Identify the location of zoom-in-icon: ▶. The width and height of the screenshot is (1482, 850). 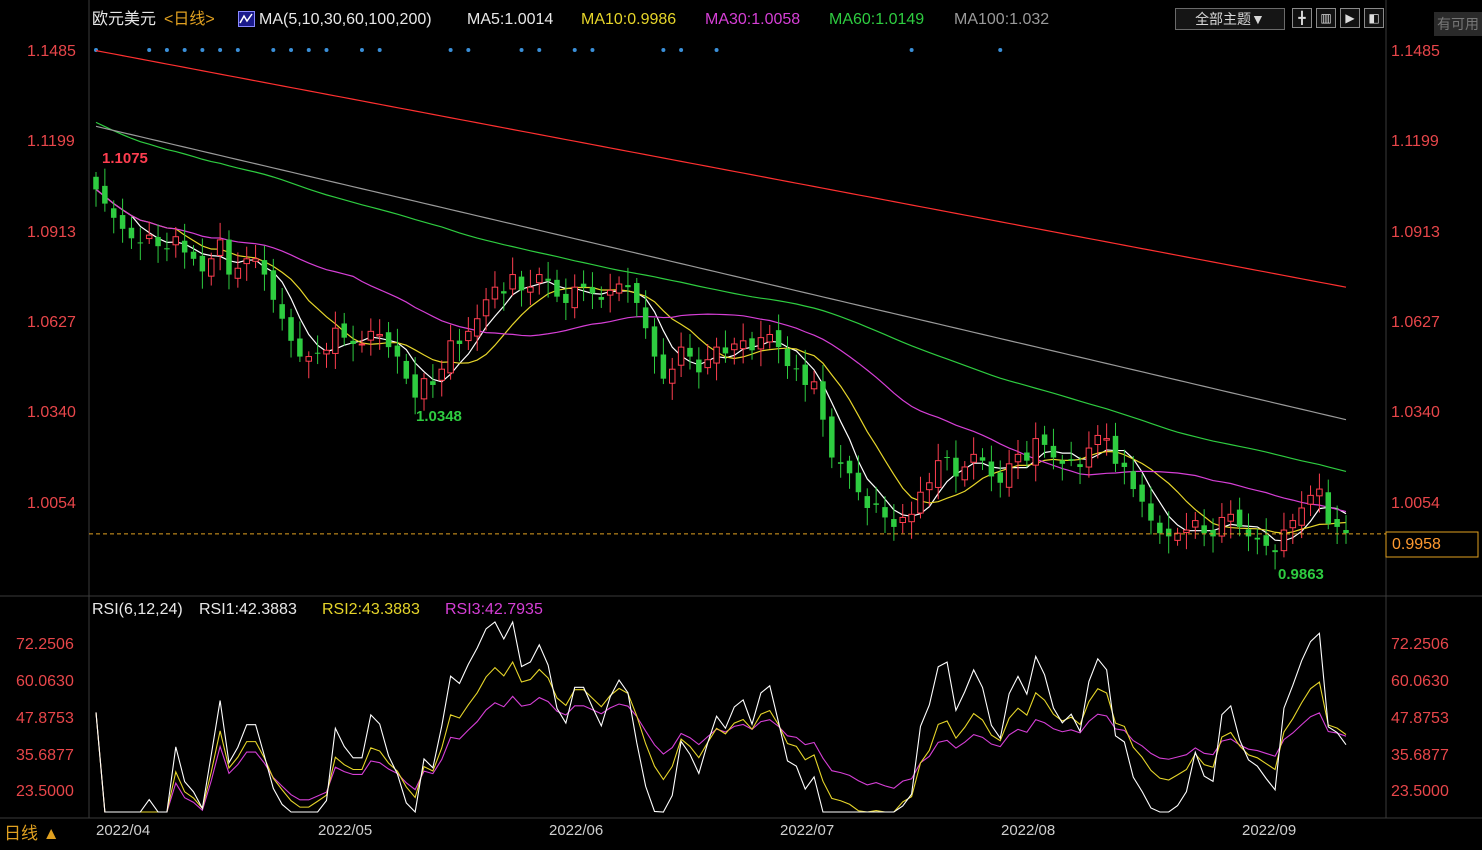
(1350, 18).